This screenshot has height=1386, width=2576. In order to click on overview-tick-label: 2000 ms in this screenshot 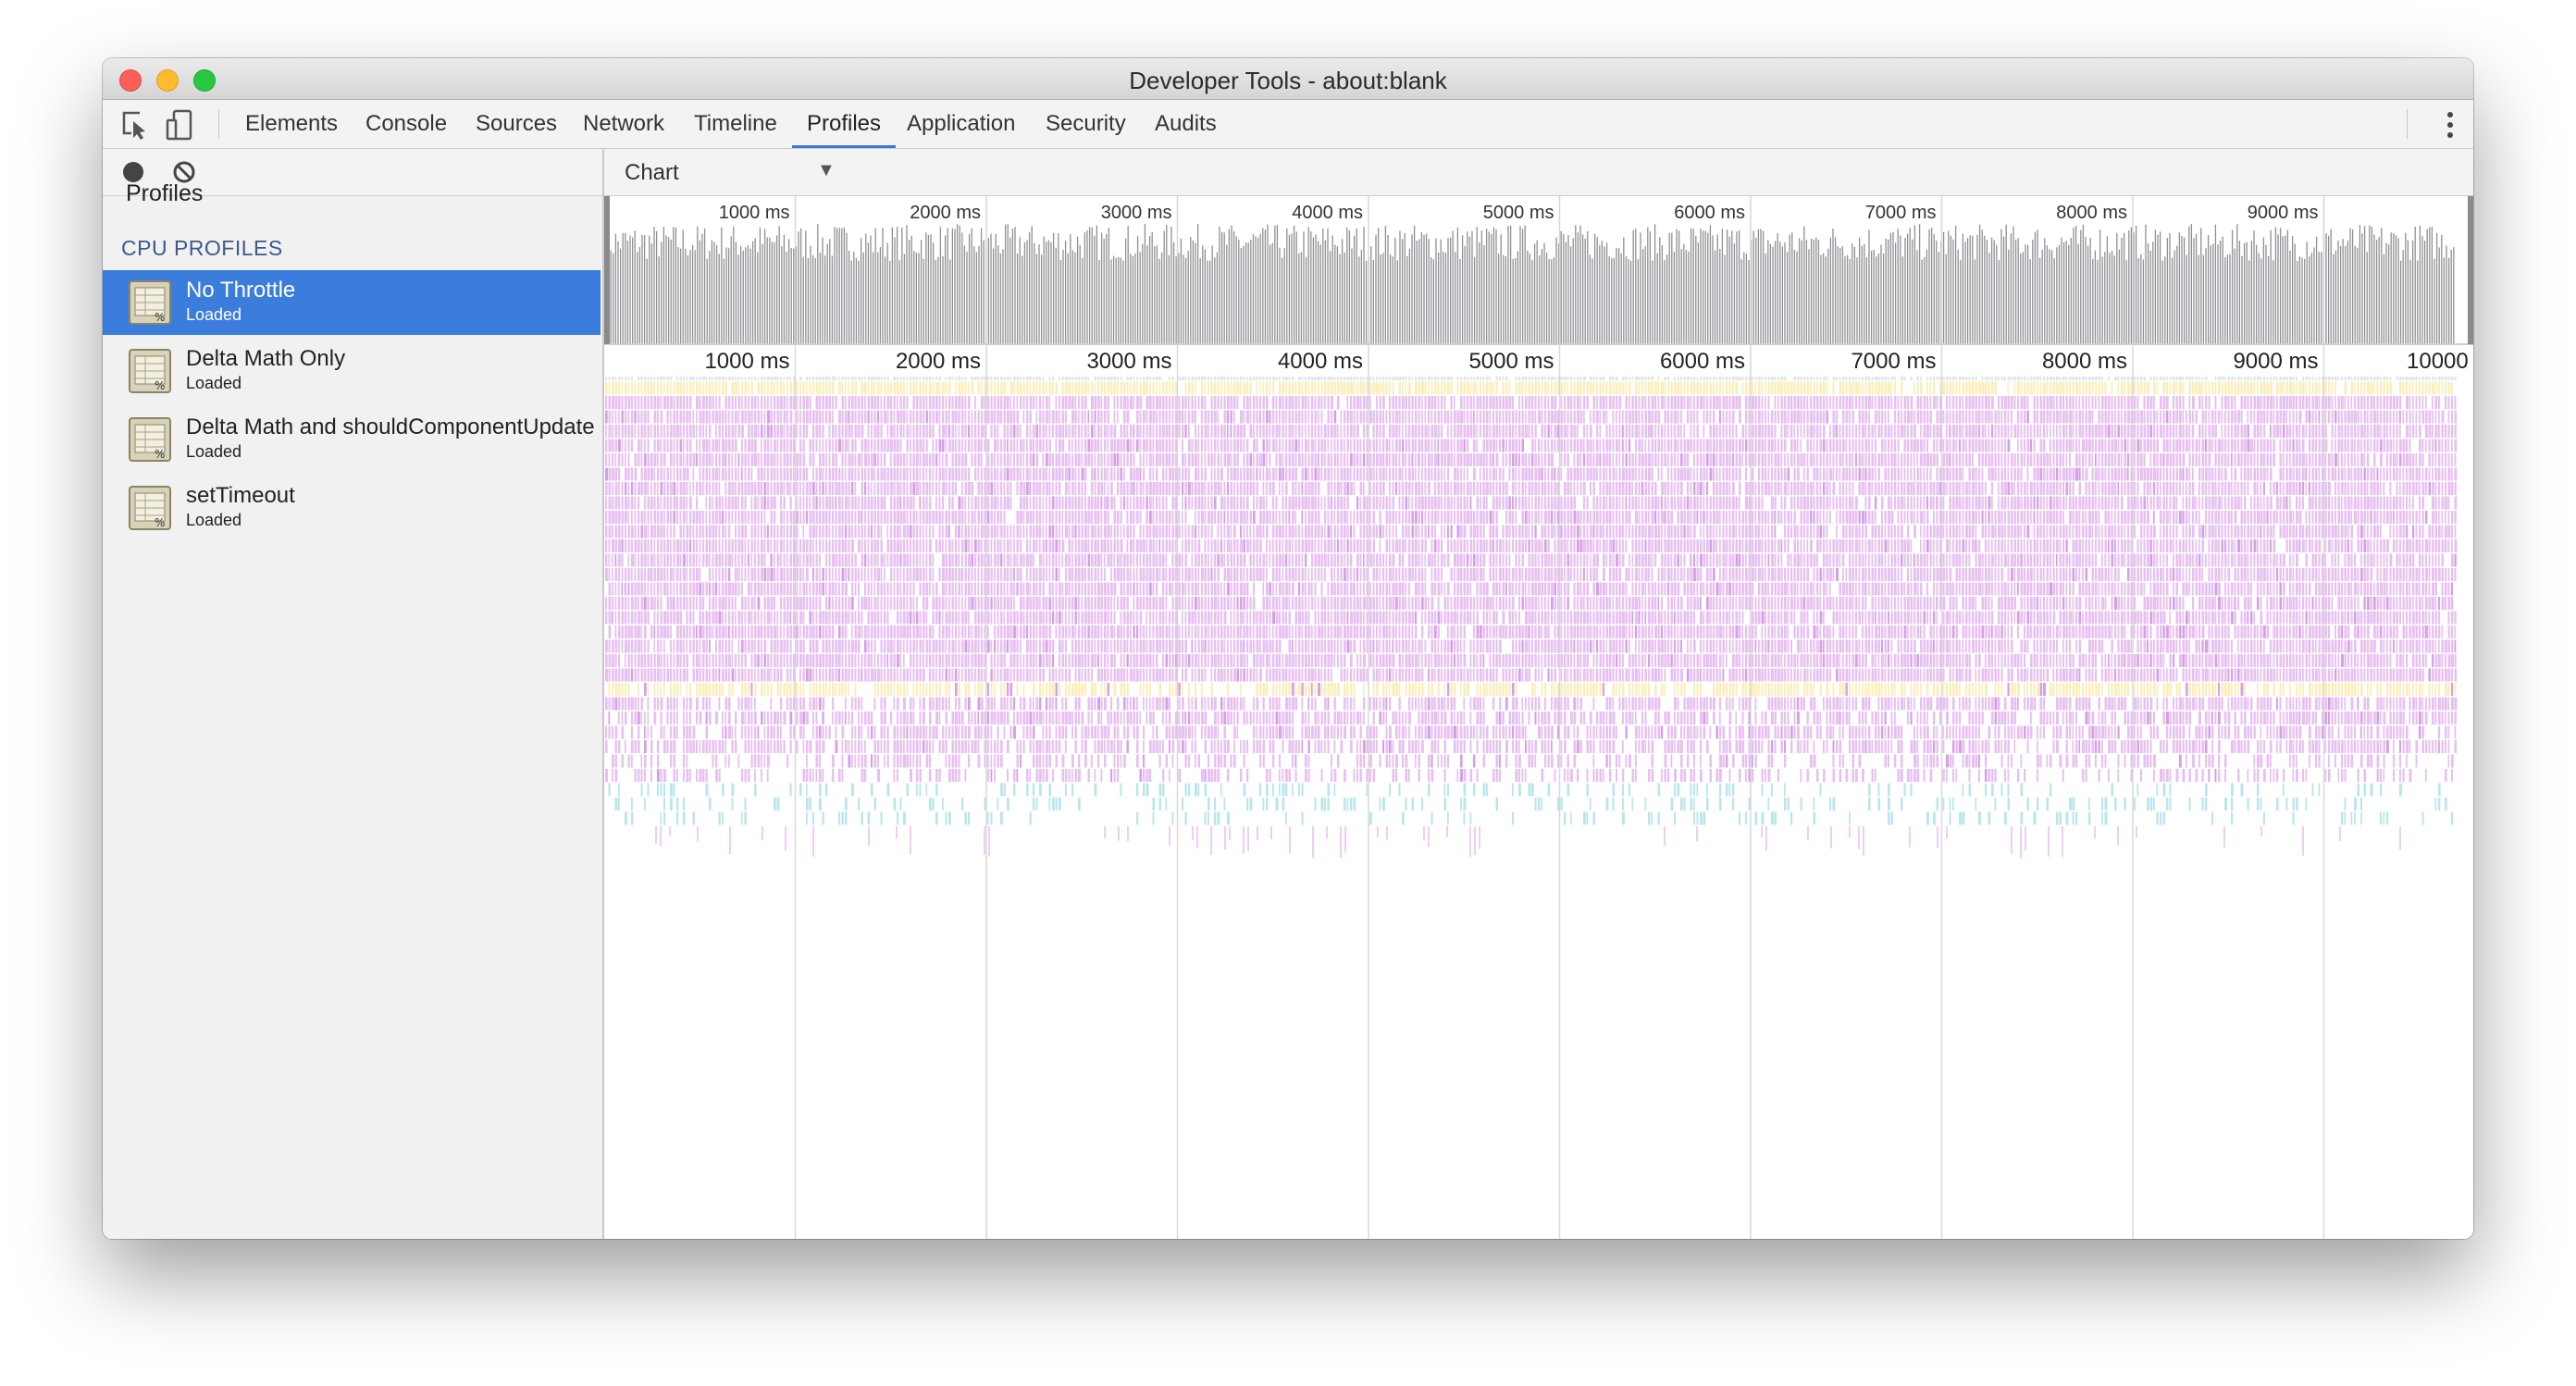, I will do `click(945, 213)`.